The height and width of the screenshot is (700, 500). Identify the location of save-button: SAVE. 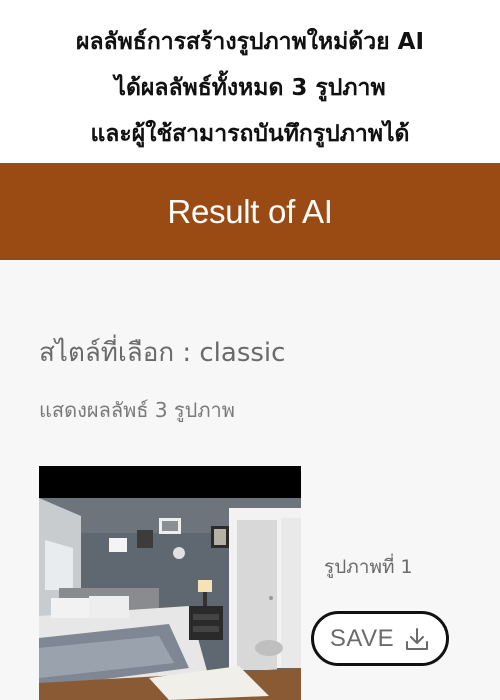
(380, 638).